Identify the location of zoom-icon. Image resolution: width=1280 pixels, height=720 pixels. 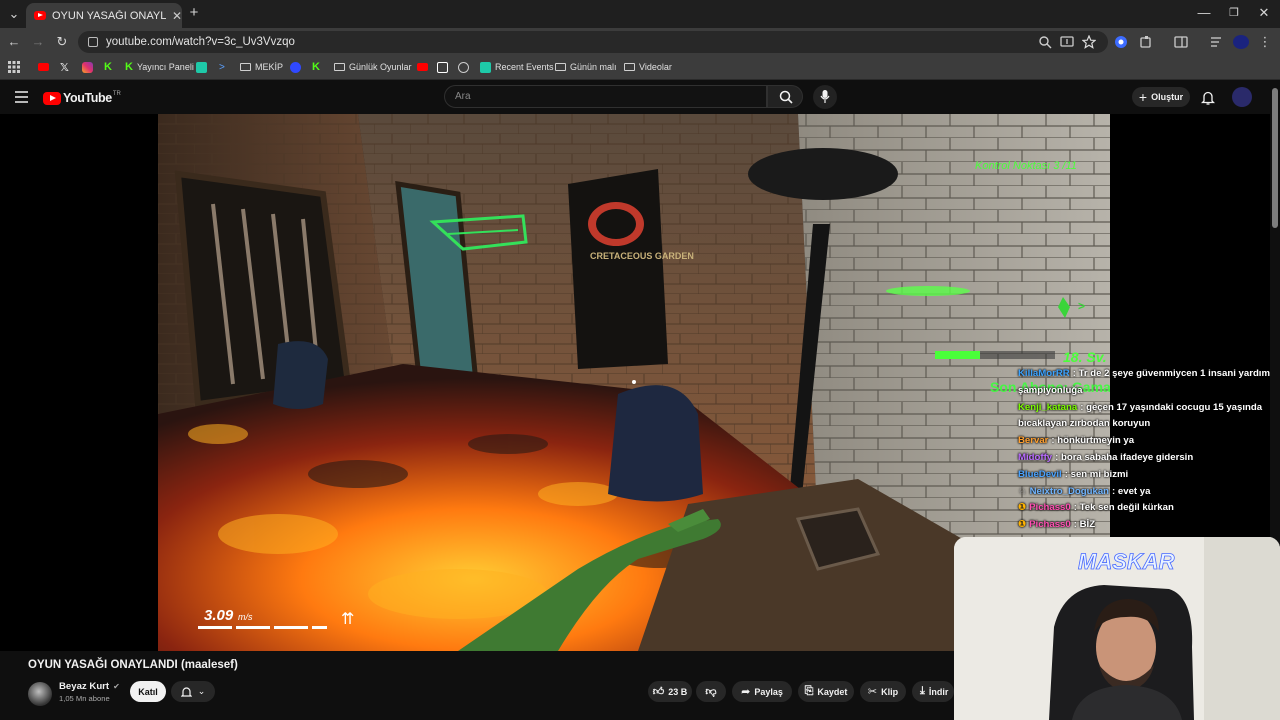
(1045, 42).